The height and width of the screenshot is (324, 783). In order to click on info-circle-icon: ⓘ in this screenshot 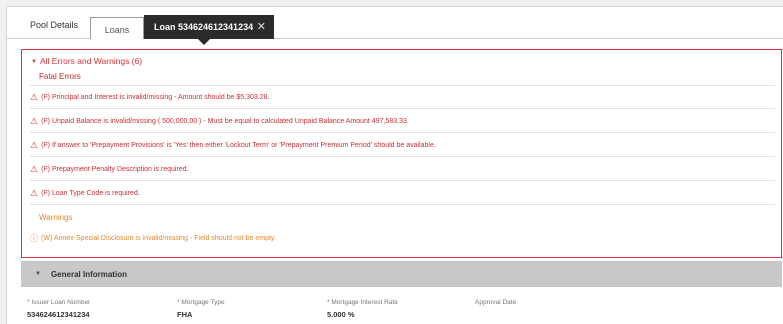, I will do `click(34, 238)`.